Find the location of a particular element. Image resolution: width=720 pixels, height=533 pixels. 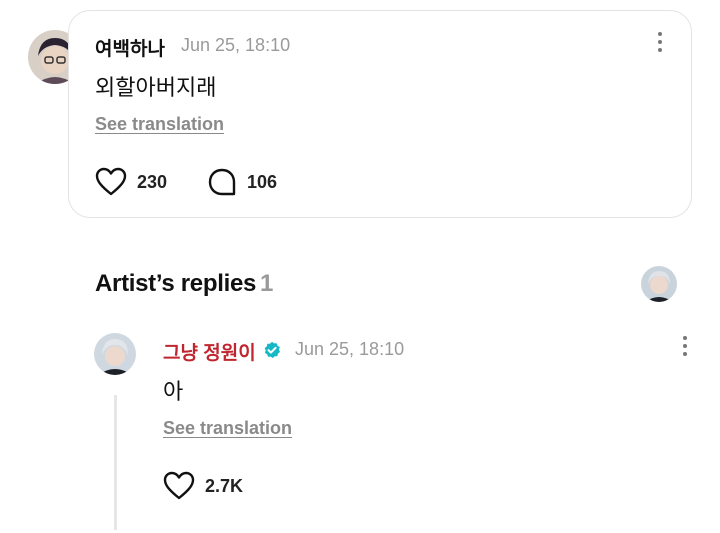

reply-author-avatar is located at coordinates (115, 354).